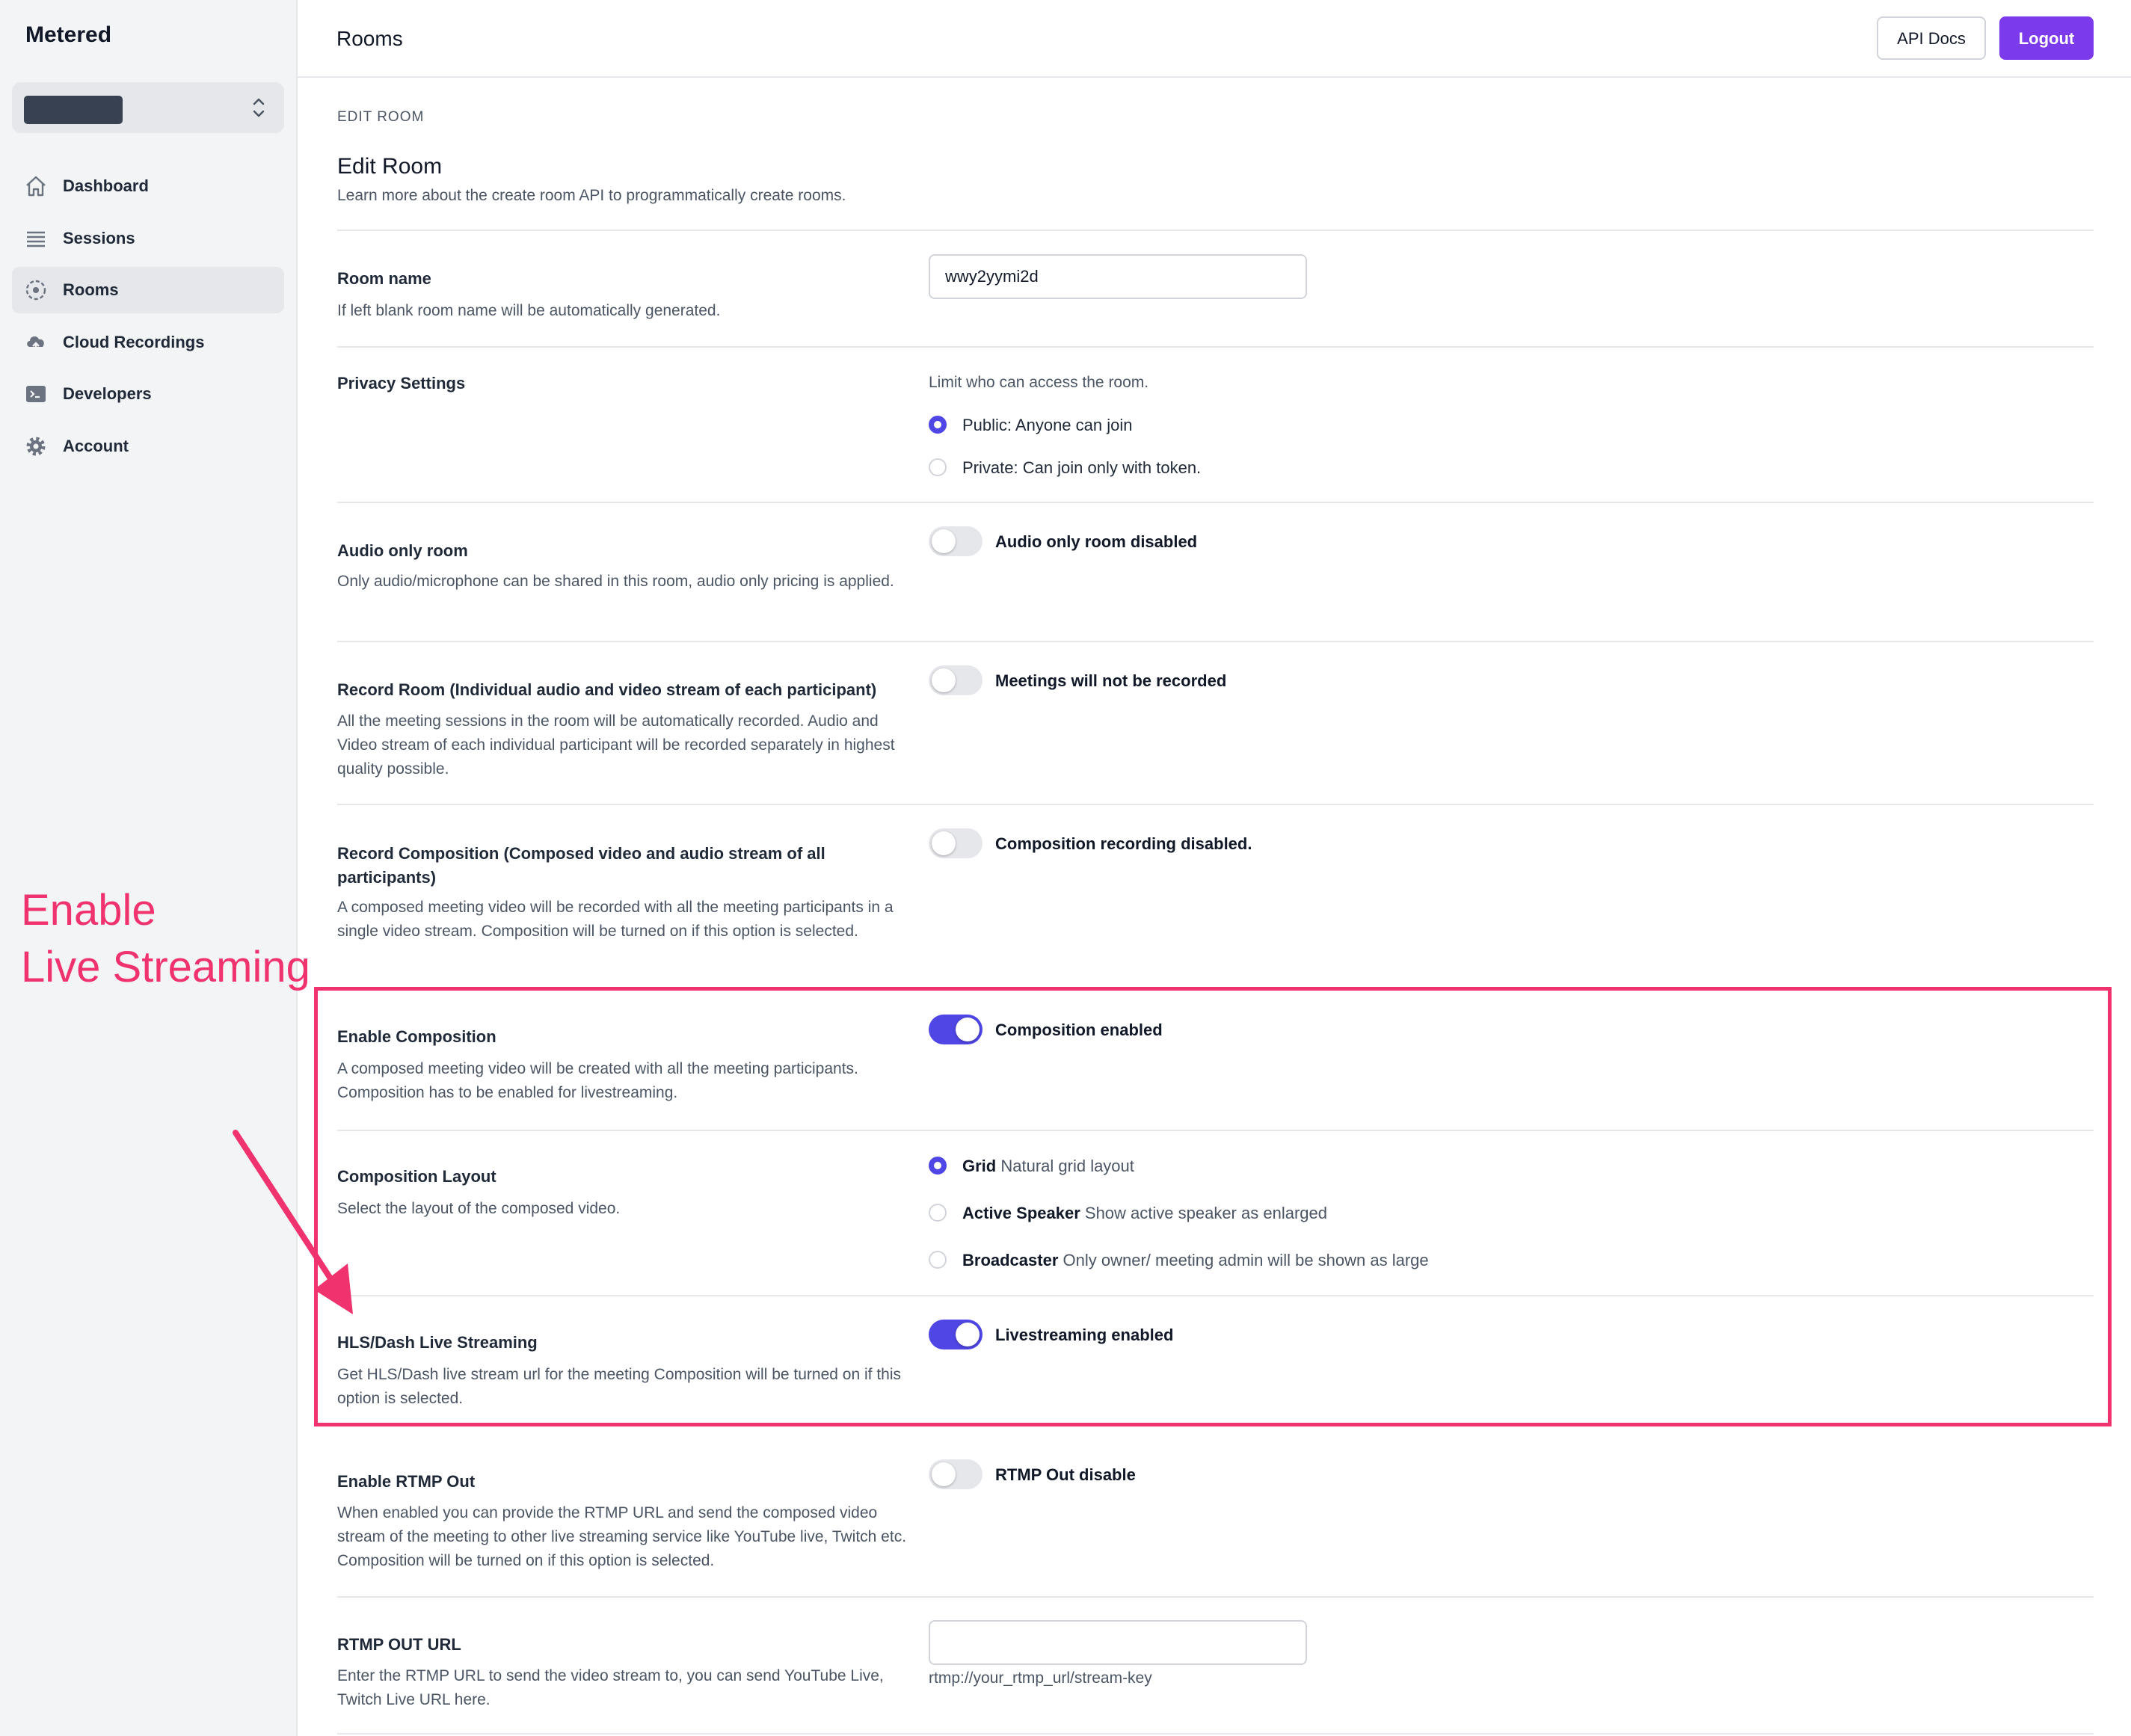  Describe the element at coordinates (165, 967) in the screenshot. I see `annotation-line-2: Live Streaming` at that location.